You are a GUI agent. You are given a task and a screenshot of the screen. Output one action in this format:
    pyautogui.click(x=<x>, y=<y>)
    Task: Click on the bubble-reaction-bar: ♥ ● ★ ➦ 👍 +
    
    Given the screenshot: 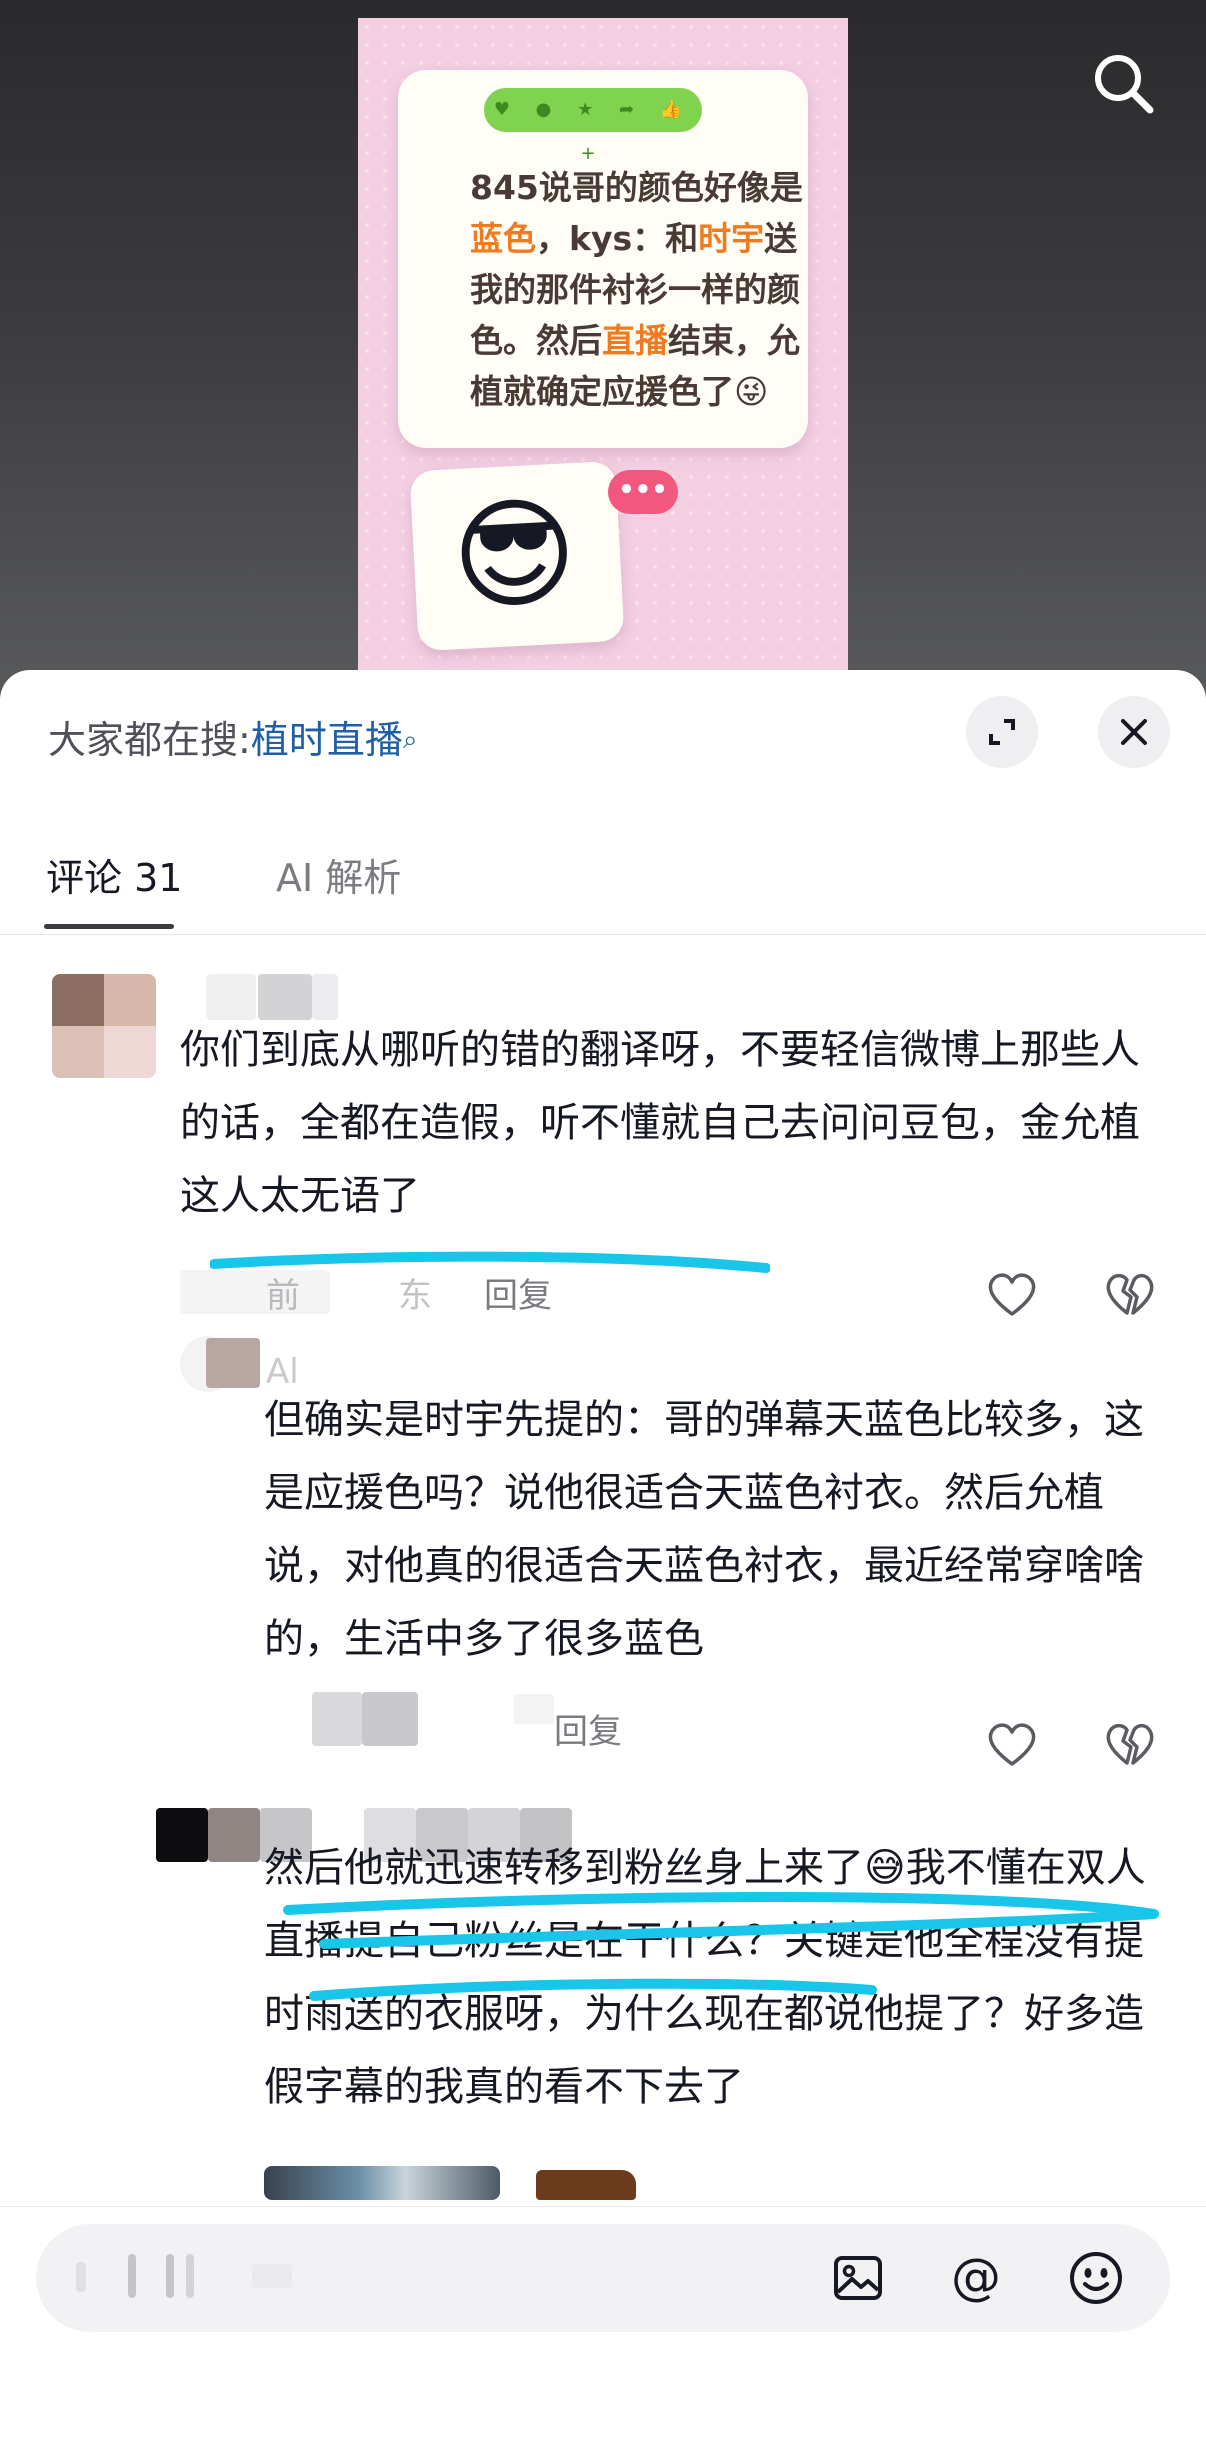 What is the action you would take?
    pyautogui.click(x=593, y=126)
    